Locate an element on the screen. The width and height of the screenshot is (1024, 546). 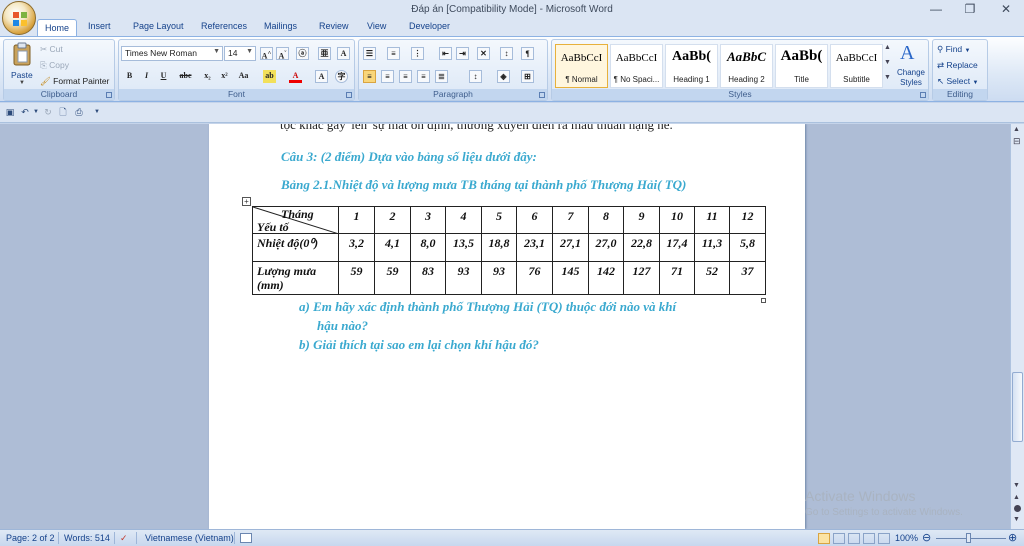
font-launcher-icon is located at coordinates (349, 95).